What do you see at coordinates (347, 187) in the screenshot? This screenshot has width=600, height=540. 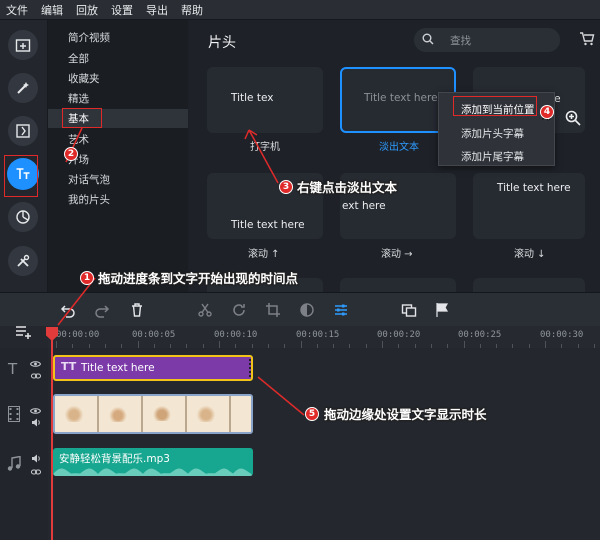 I see `annotation-step-3: 右键点击淡出文本` at bounding box center [347, 187].